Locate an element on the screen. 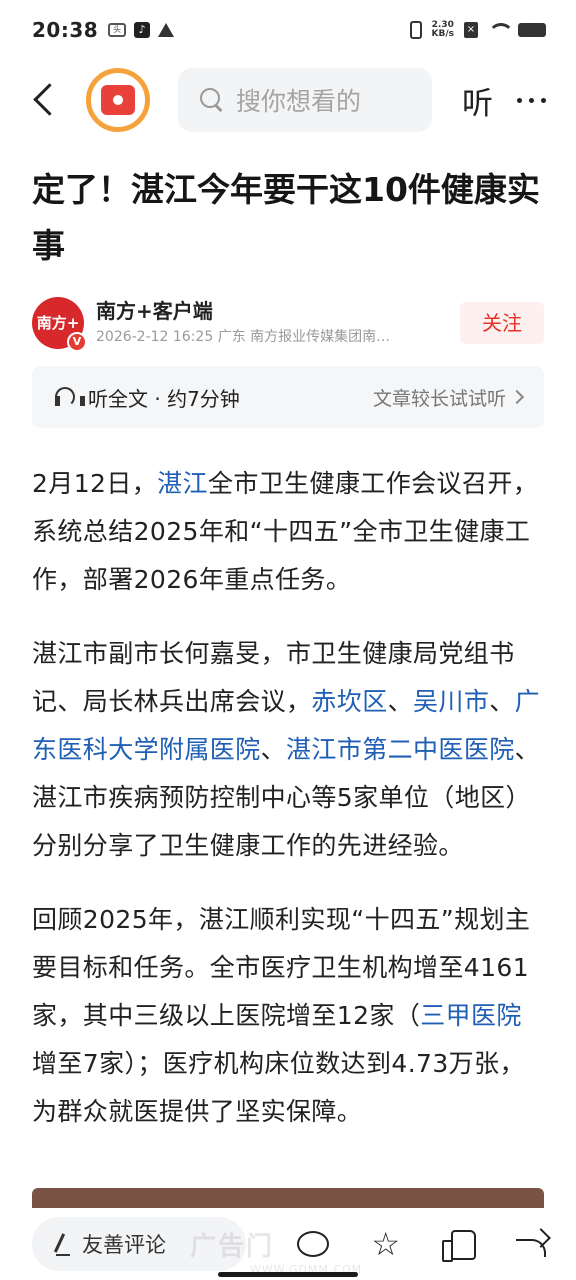  follow-button: 关注 is located at coordinates (502, 323).